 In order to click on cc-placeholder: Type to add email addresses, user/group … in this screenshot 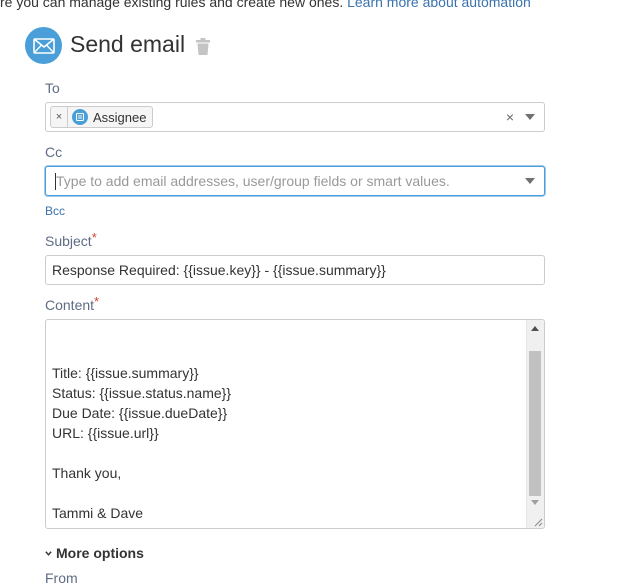, I will do `click(253, 181)`.